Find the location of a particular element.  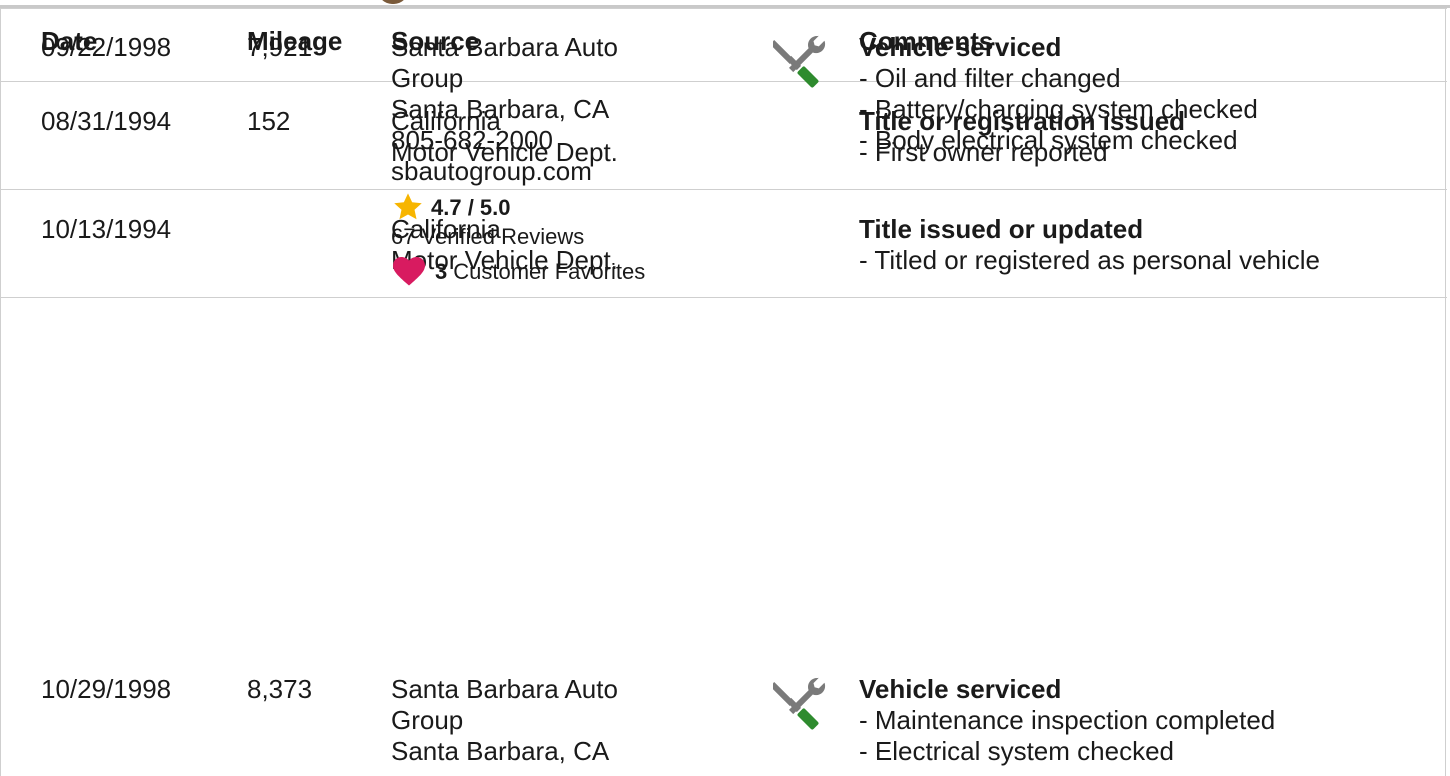

source-website-link: sbautogroup.com is located at coordinates (571, 171).